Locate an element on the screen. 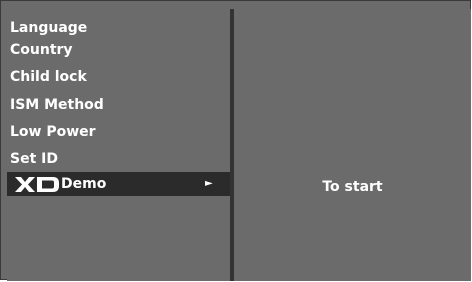 This screenshot has height=282, width=472. menu-item-child-lock: Child lock is located at coordinates (118, 77).